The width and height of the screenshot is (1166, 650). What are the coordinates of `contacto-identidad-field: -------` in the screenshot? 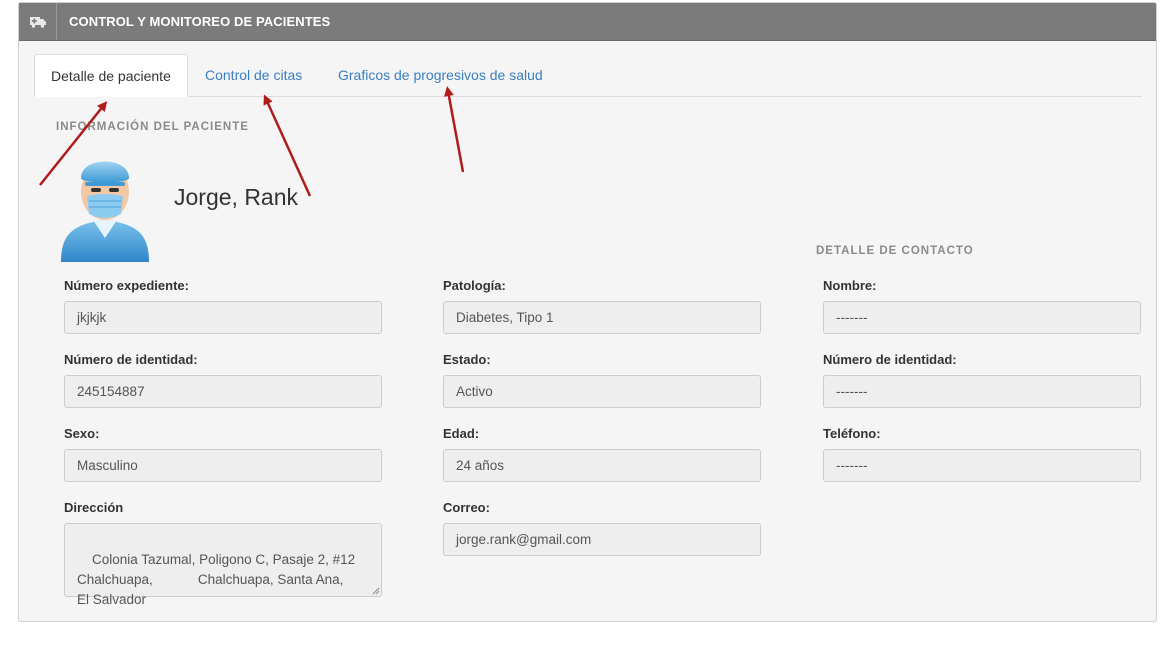 It's located at (982, 391).